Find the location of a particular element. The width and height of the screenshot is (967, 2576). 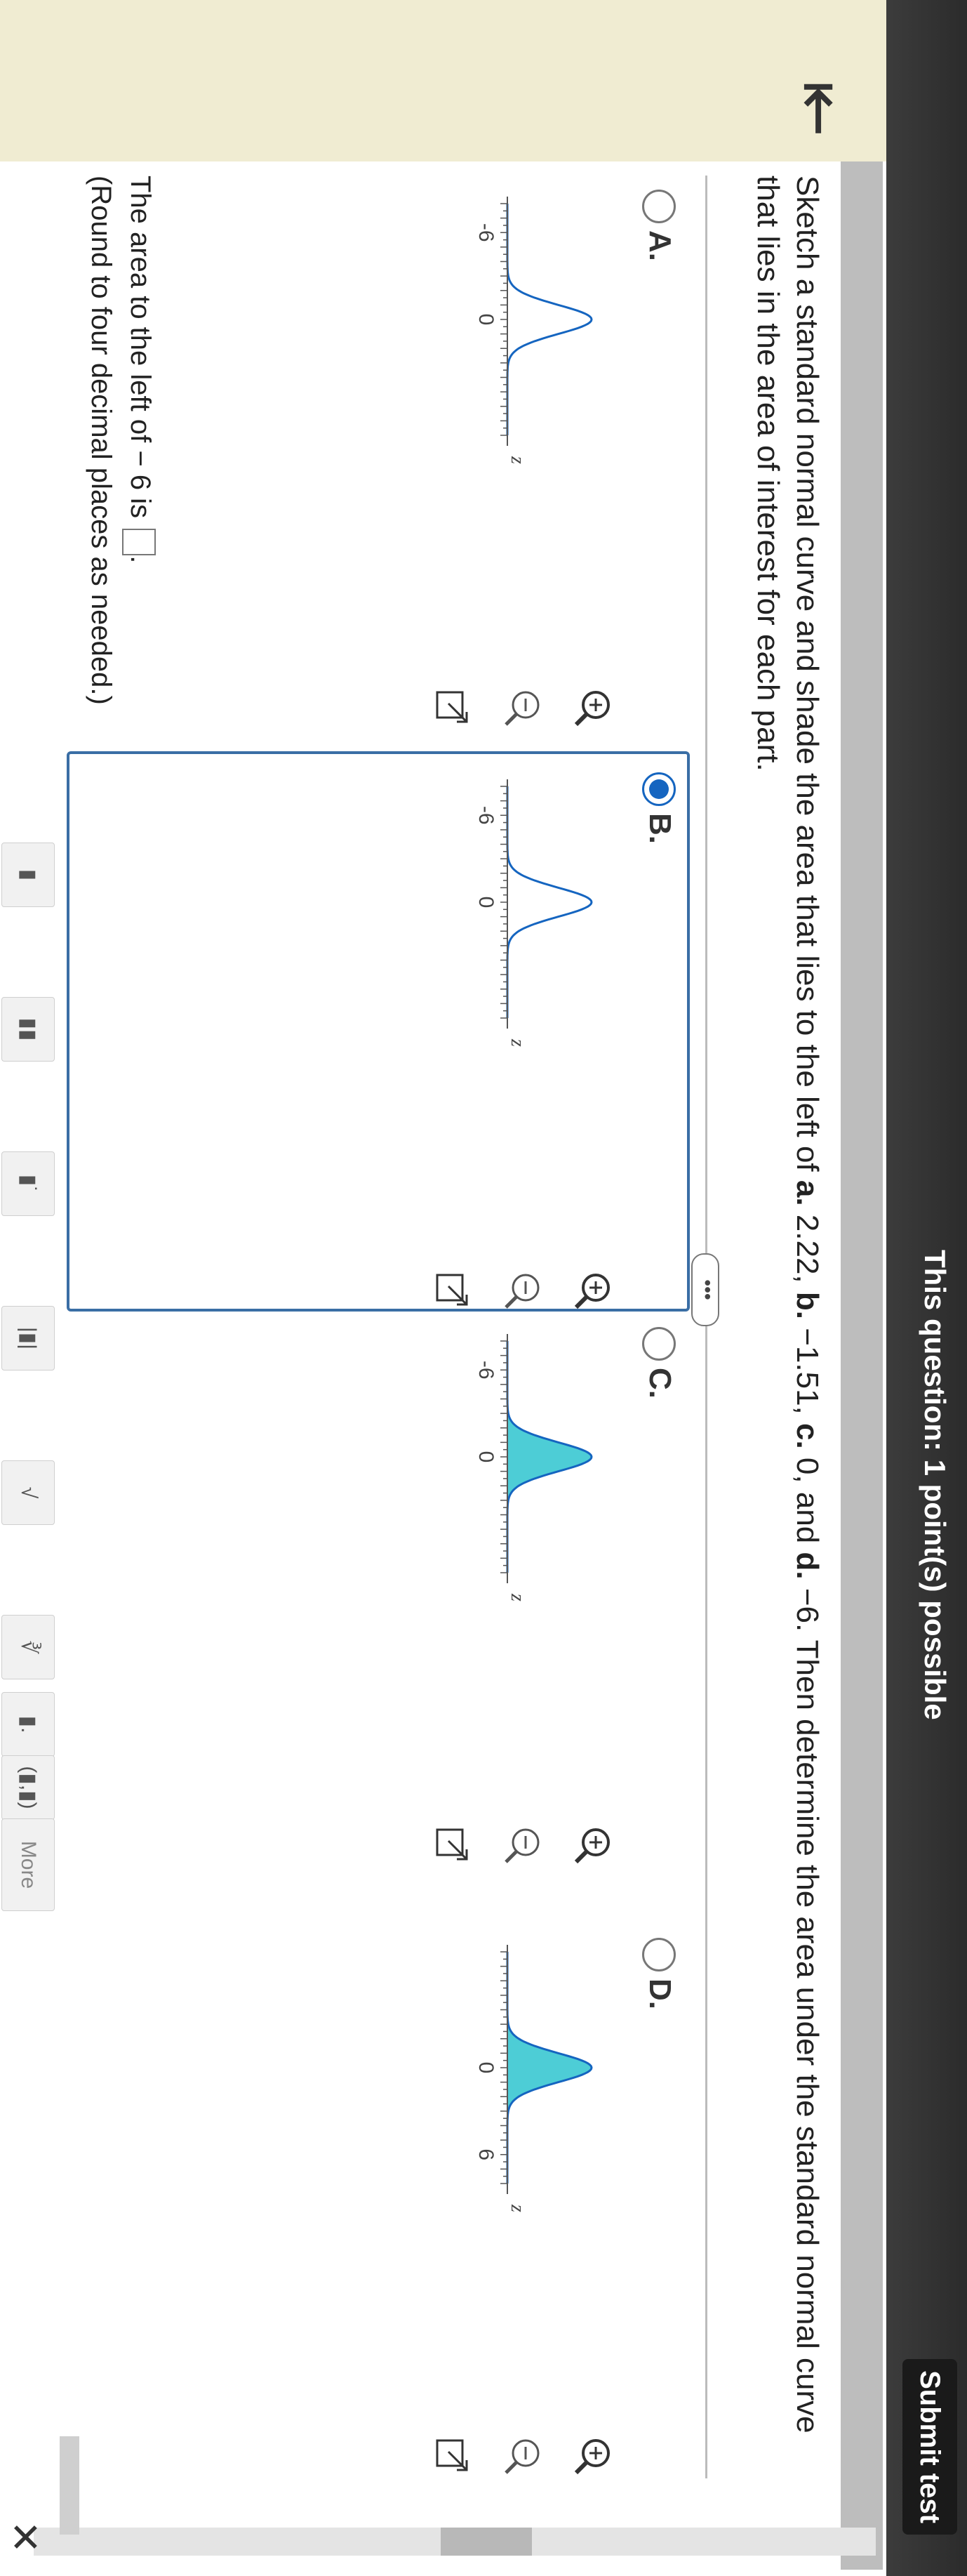

answer-prompt: The area to the left of − 6 is is located at coordinates (140, 347).